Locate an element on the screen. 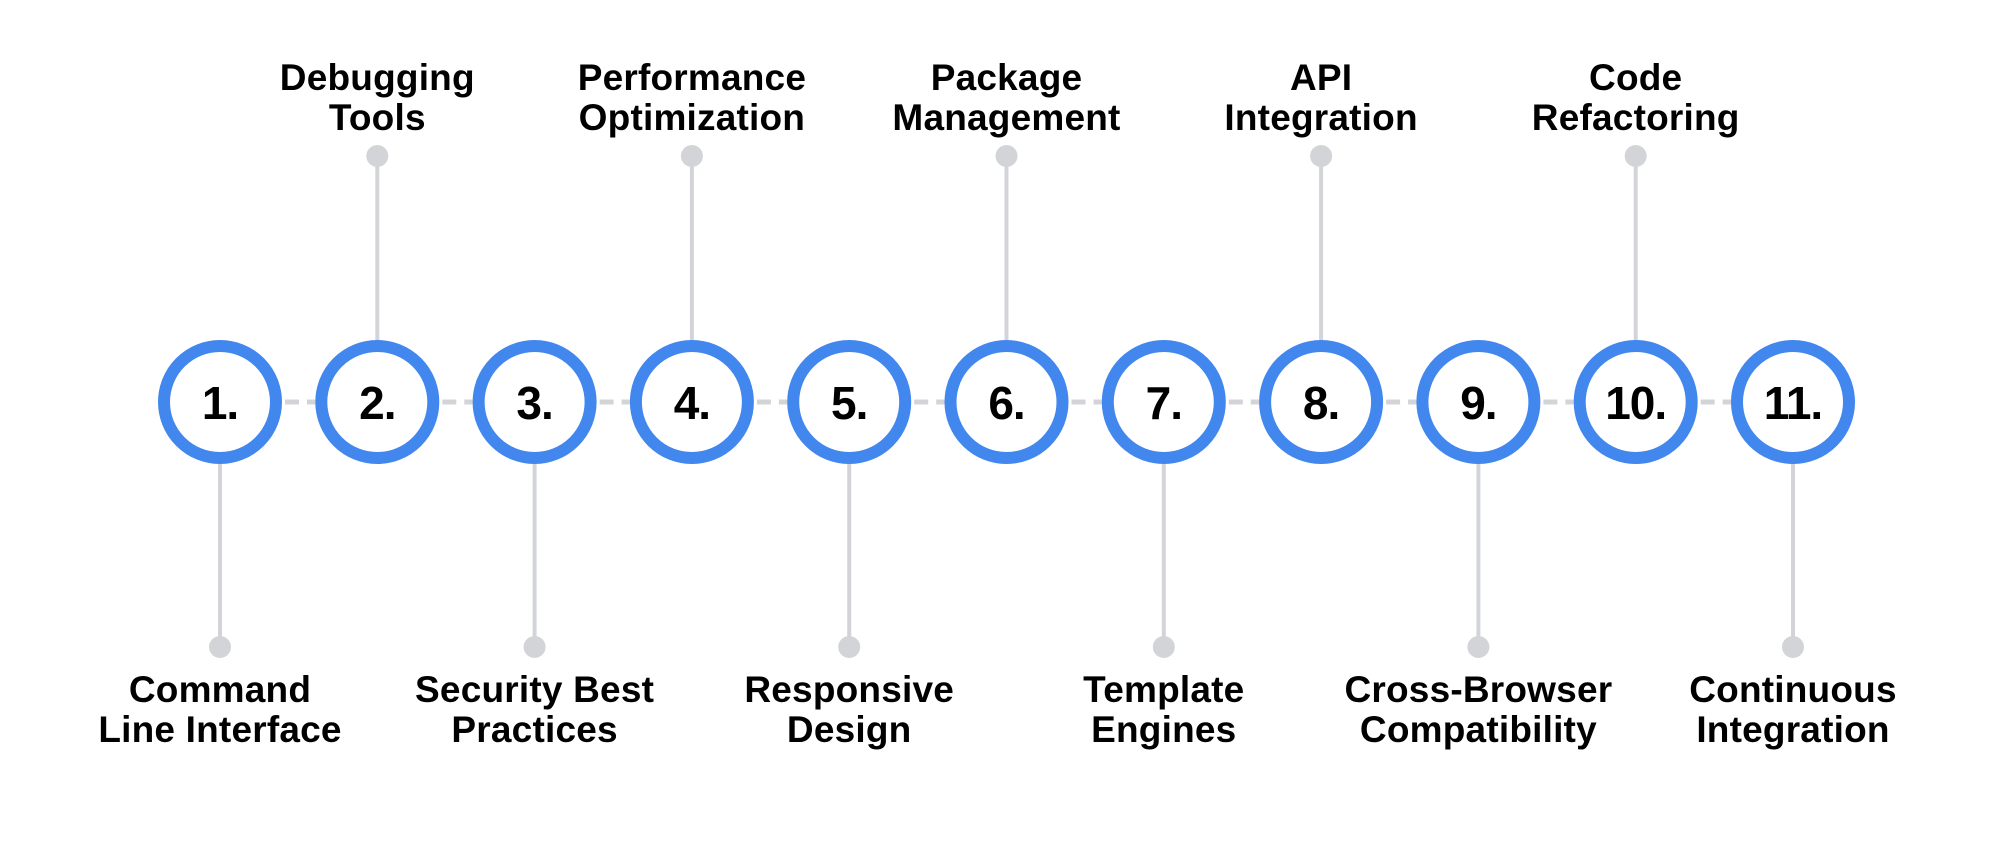 The height and width of the screenshot is (848, 2000). step-node-10: 10. is located at coordinates (1635, 402).